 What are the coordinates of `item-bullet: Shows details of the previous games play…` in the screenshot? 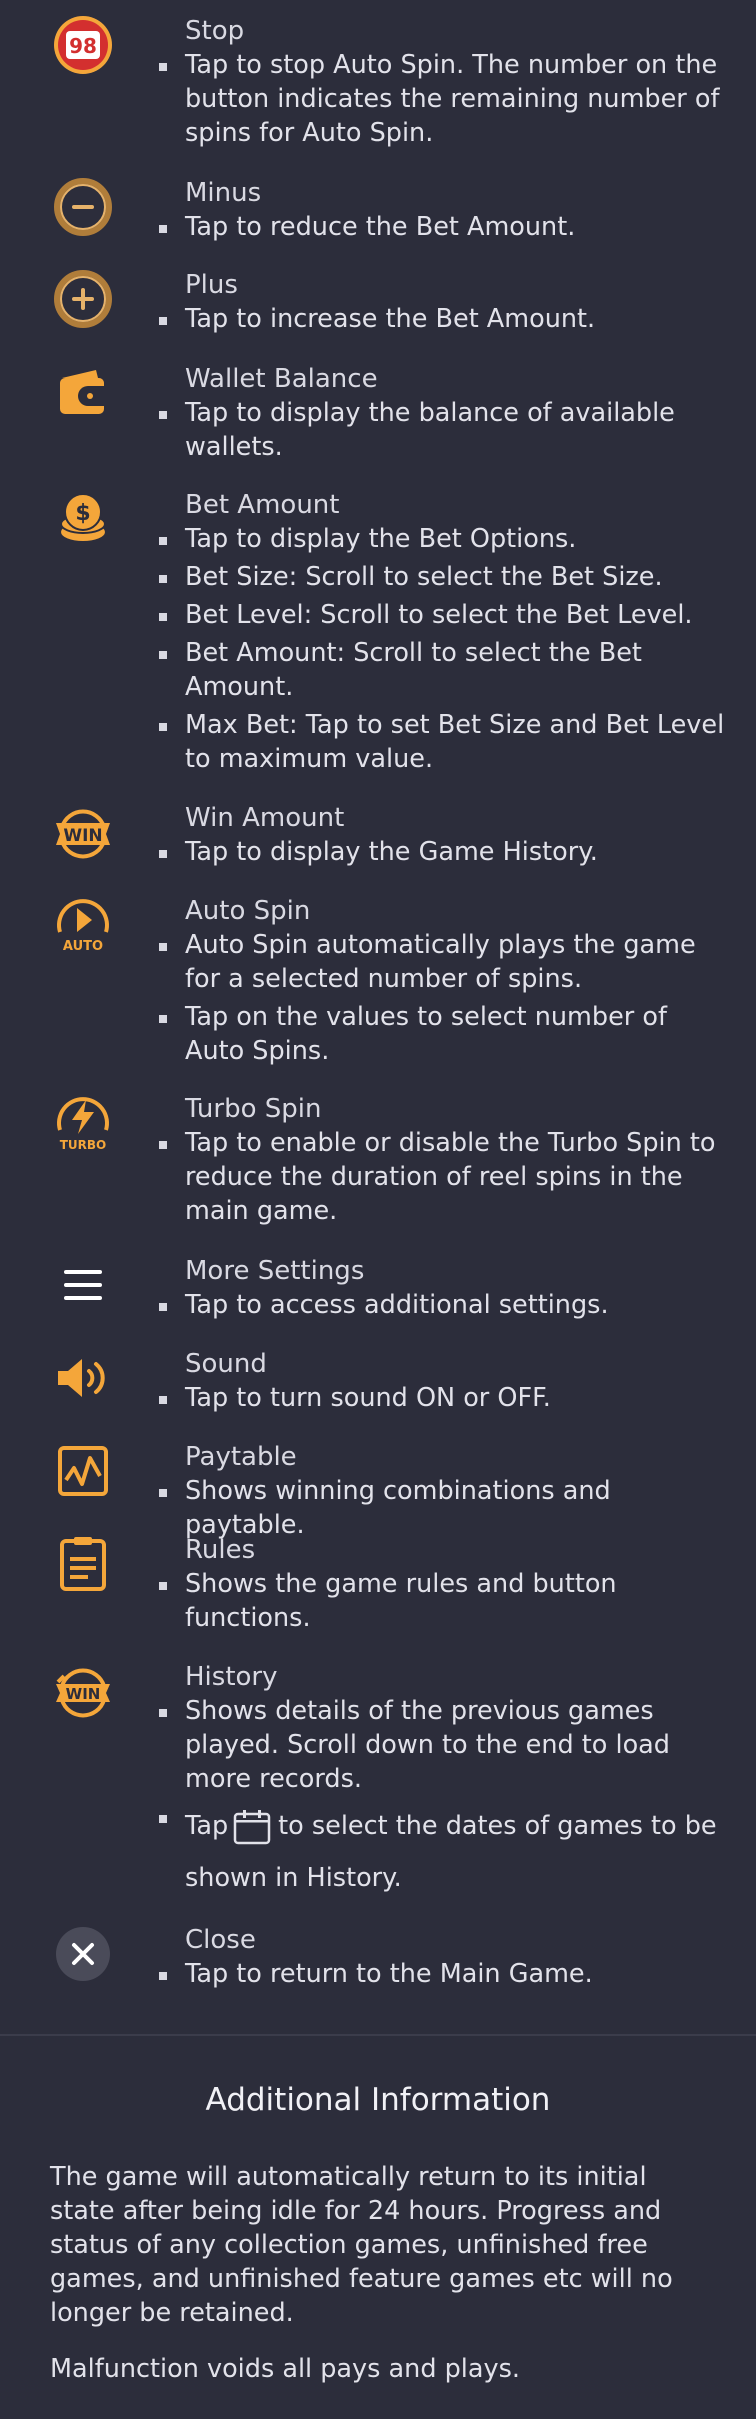 It's located at (442, 1745).